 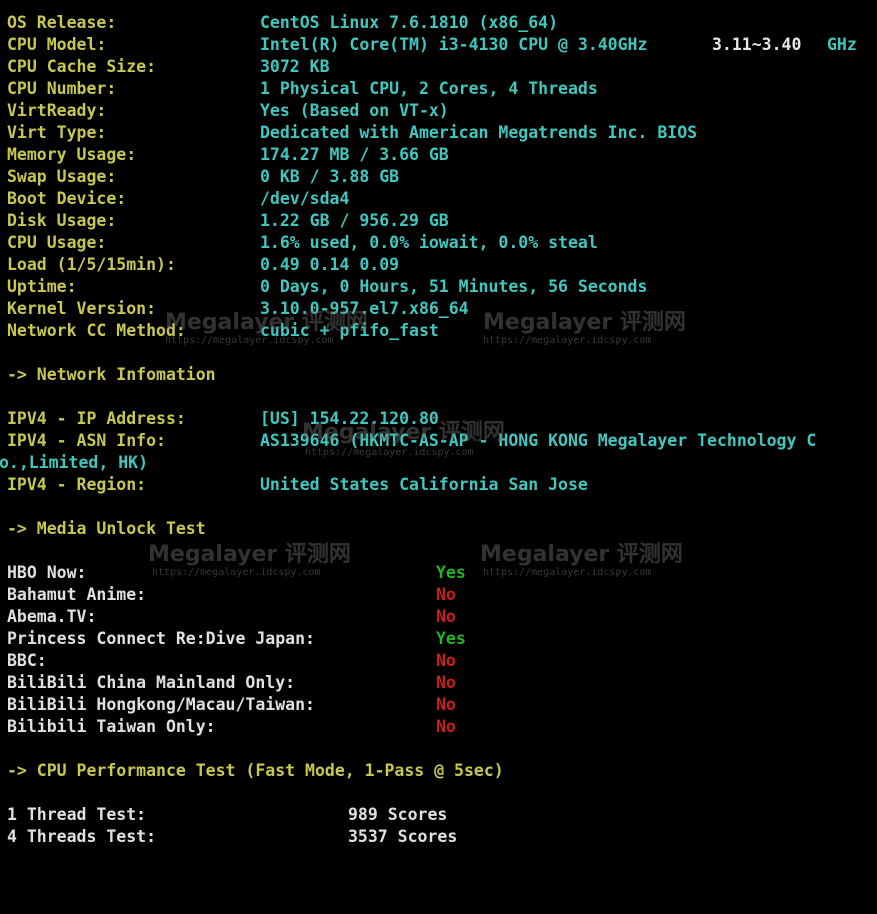 I want to click on info-row-kernel: Kernel Version: 3.10.0-957.el7.x86_64, so click(x=442, y=309).